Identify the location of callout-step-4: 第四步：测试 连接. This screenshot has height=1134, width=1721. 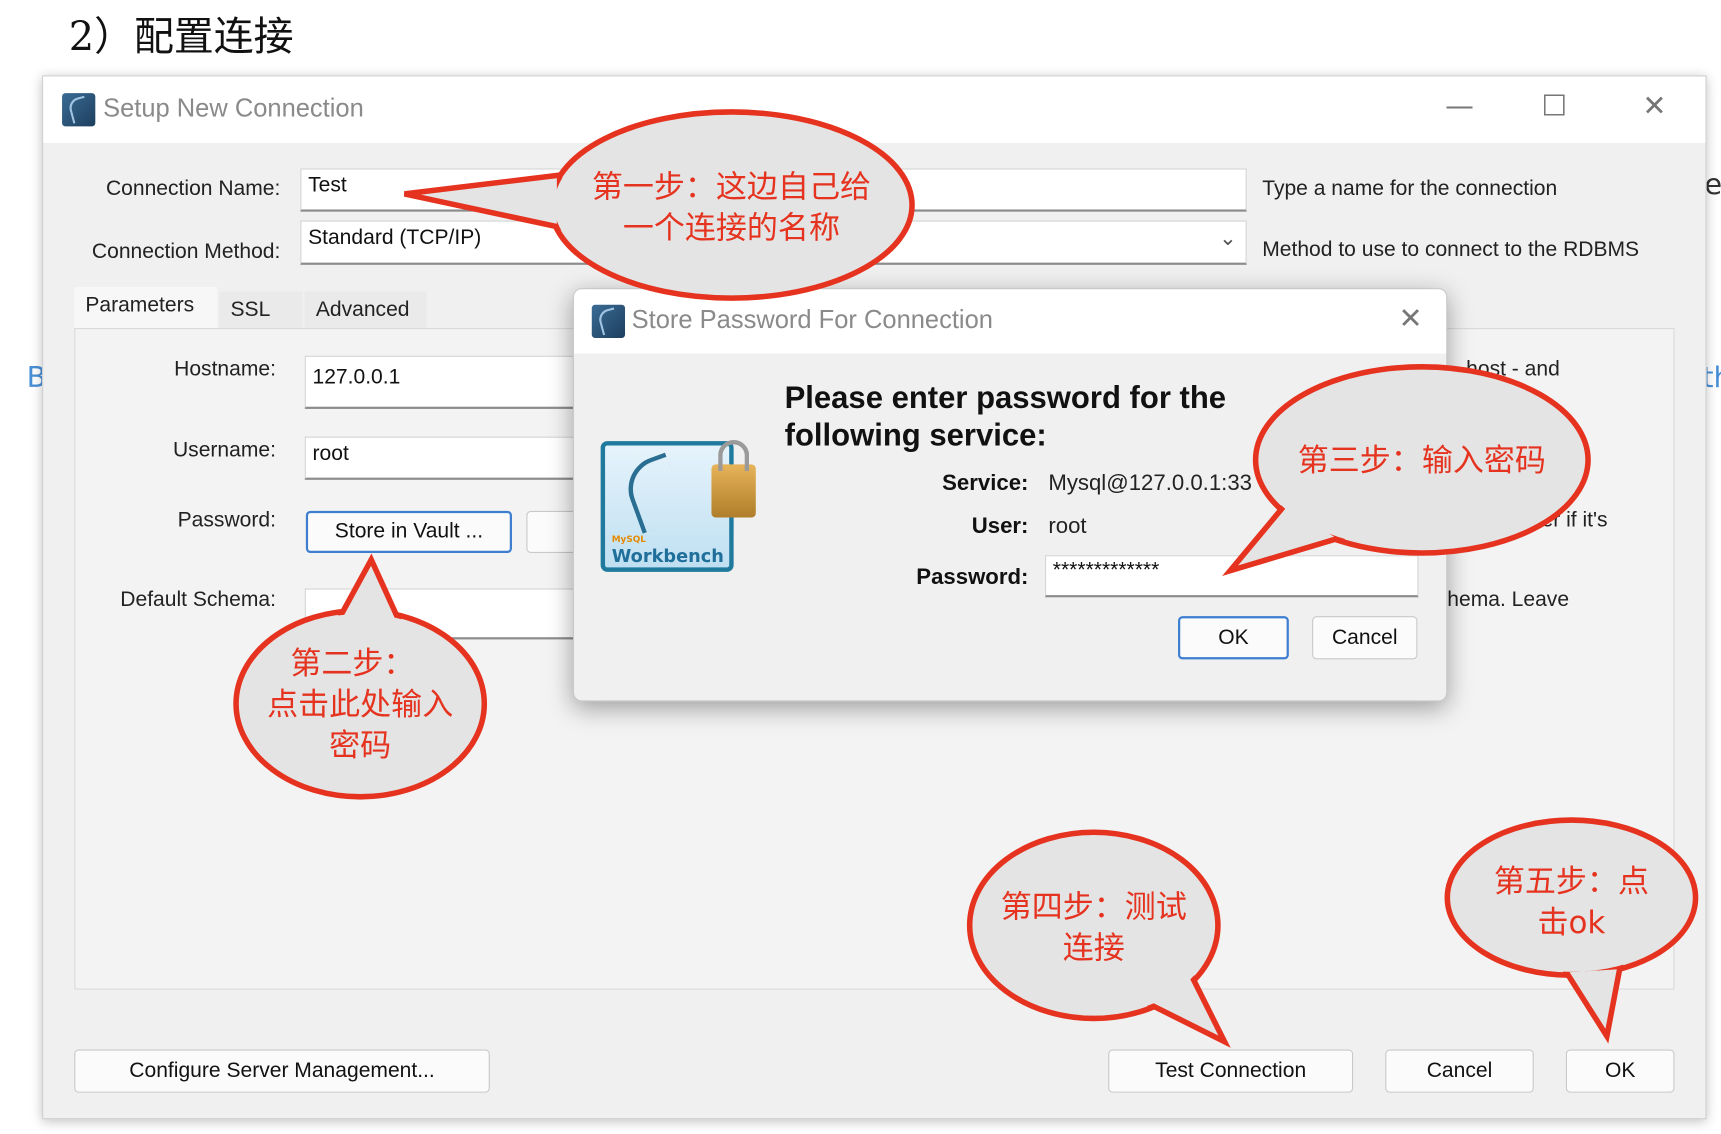
(1098, 938).